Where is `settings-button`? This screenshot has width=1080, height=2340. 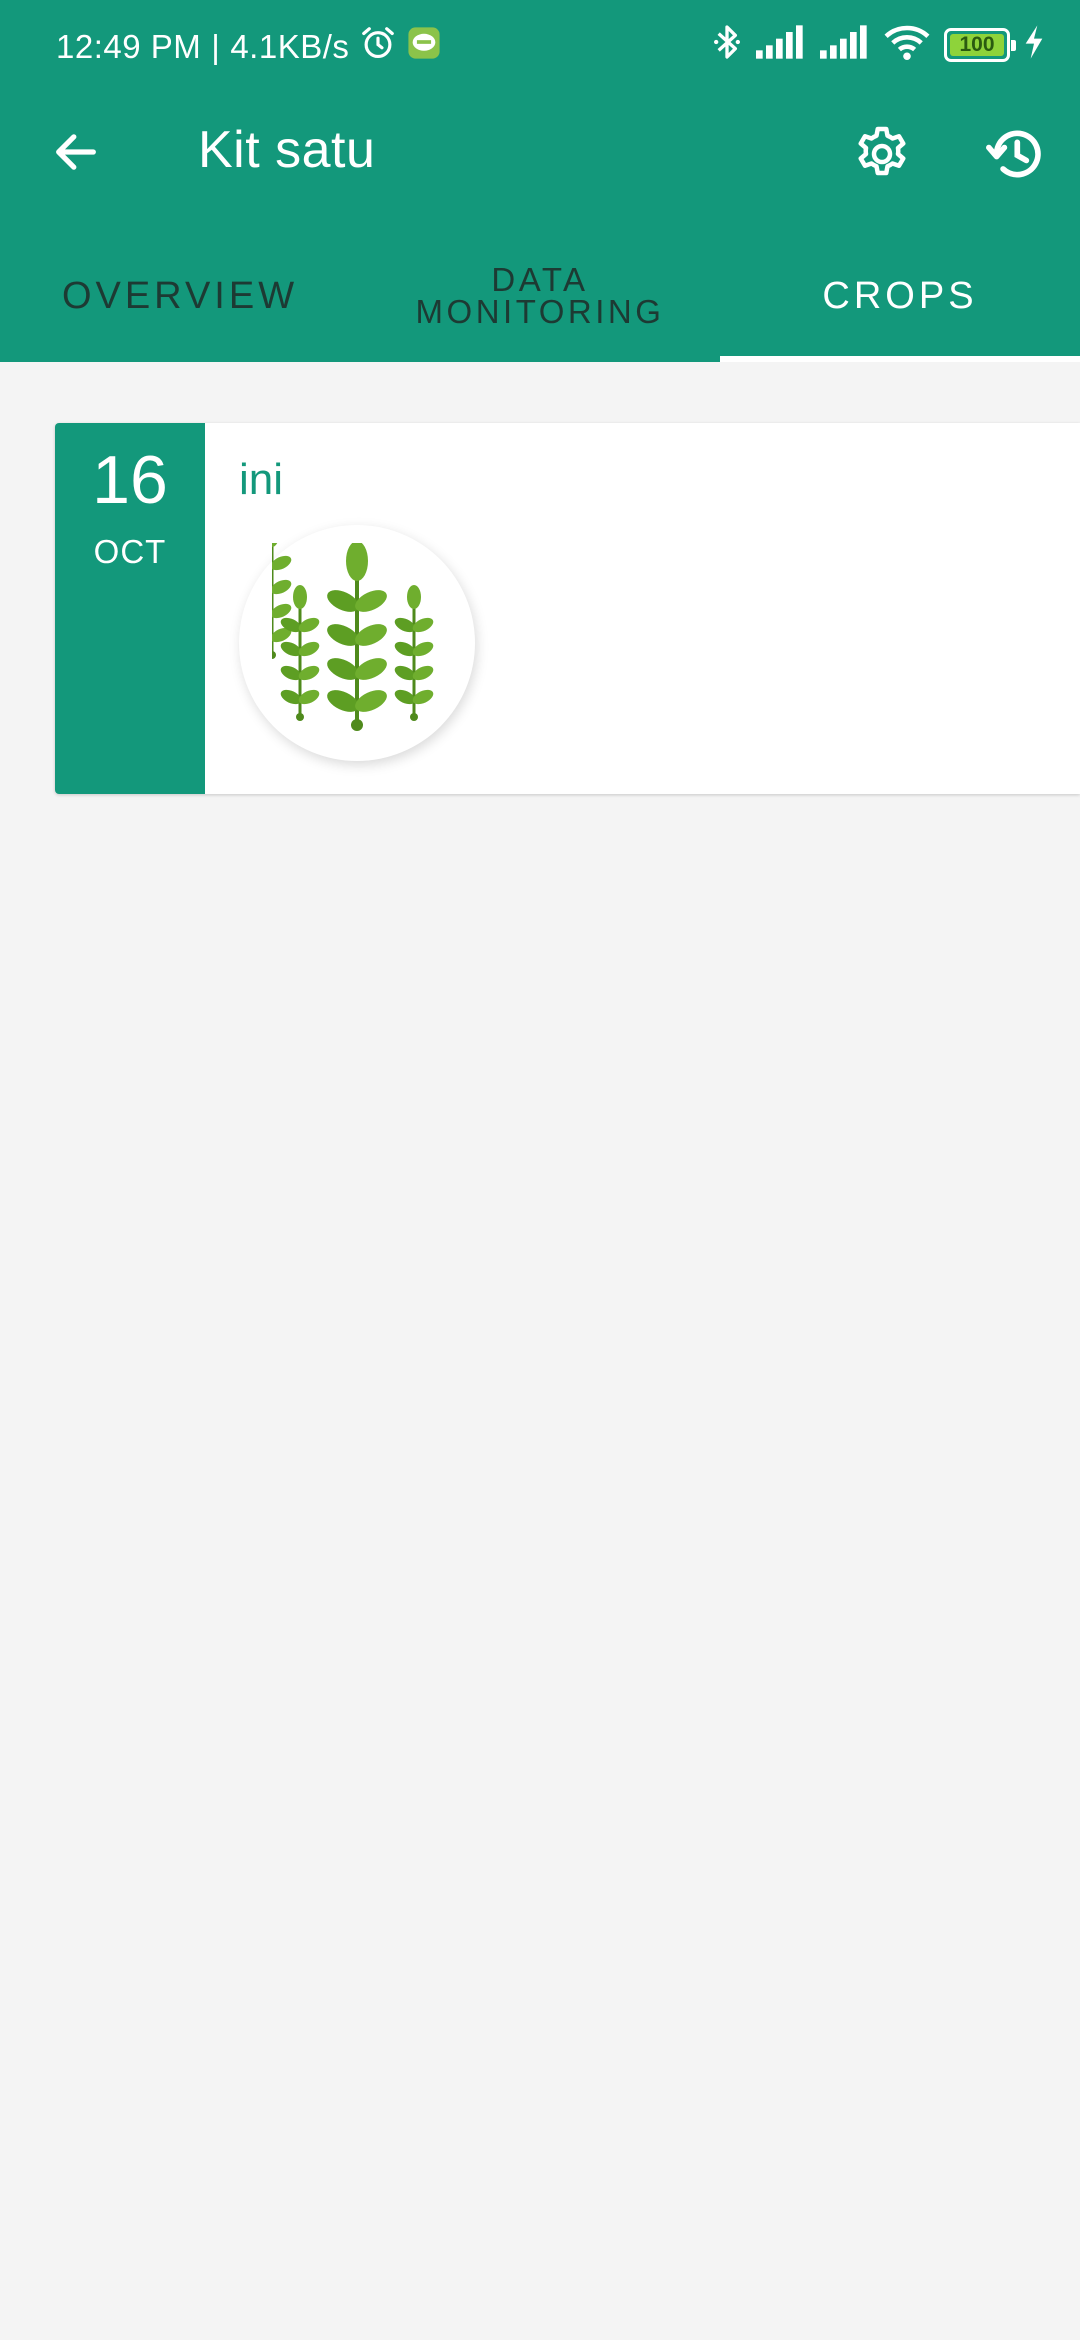
settings-button is located at coordinates (882, 154).